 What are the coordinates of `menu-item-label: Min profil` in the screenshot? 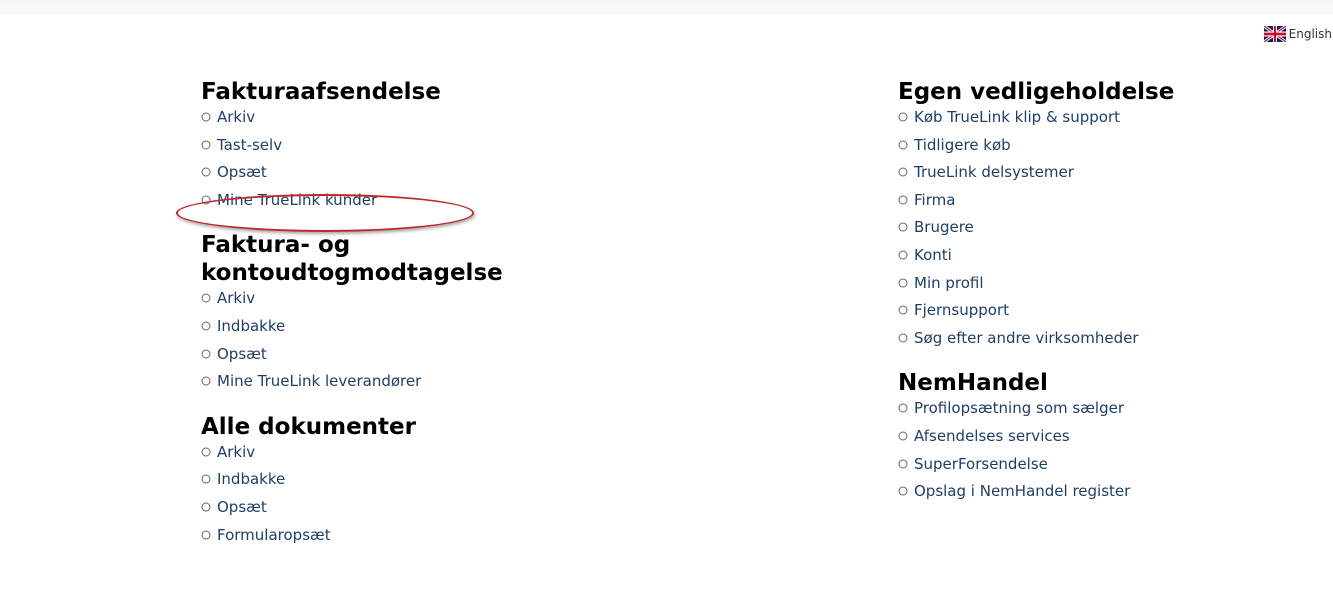 It's located at (949, 283).